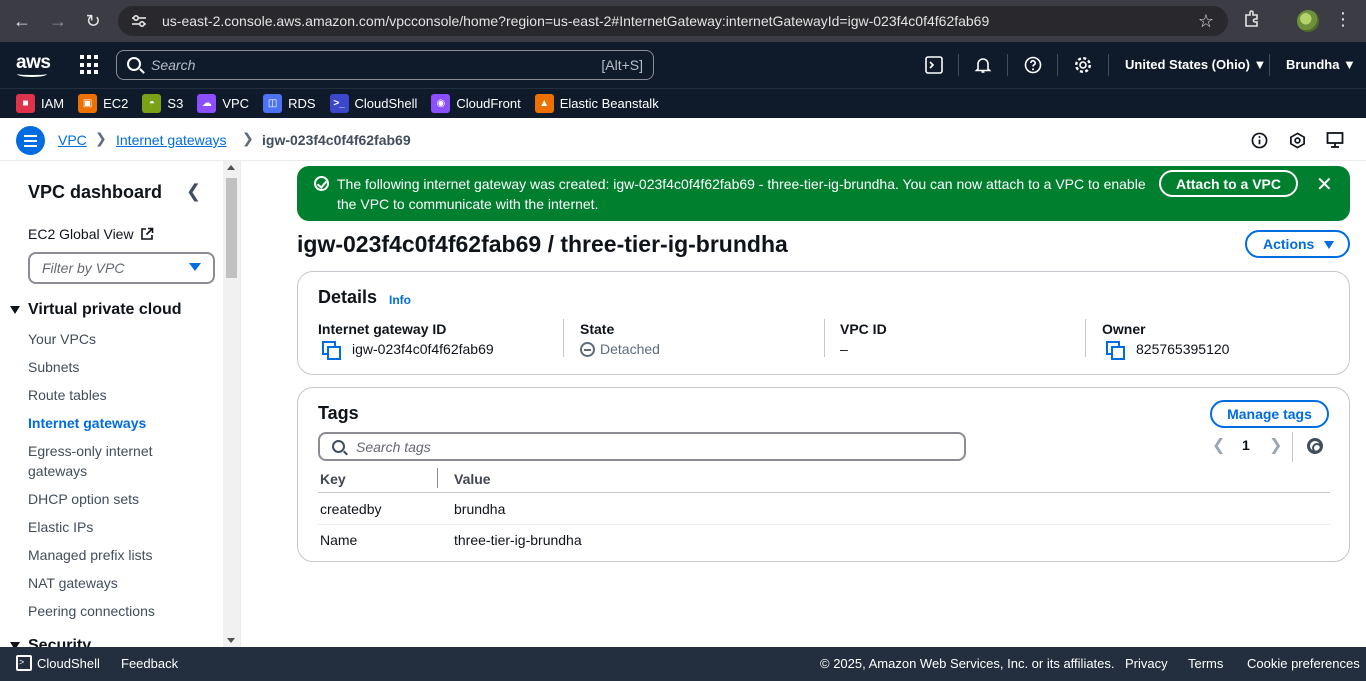  I want to click on footer-feedback-link: Feedback, so click(149, 663).